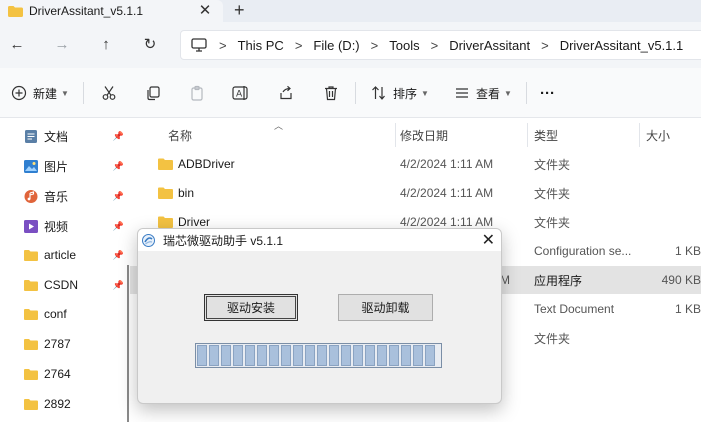 Image resolution: width=701 pixels, height=422 pixels. What do you see at coordinates (57, 404) in the screenshot?
I see `sidebar-item-label: 2892` at bounding box center [57, 404].